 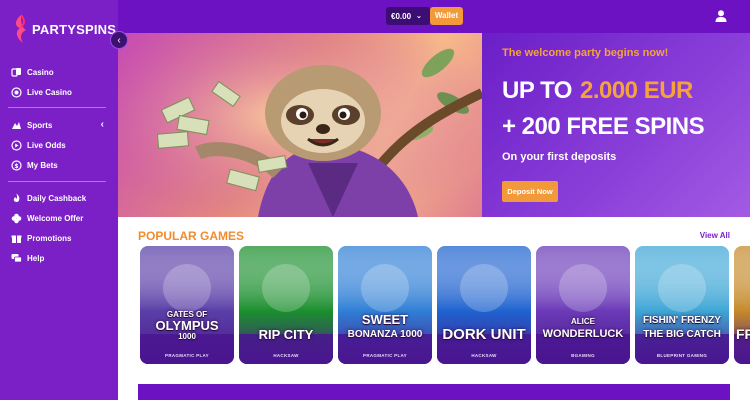 I want to click on game-title: FR, so click(x=743, y=334).